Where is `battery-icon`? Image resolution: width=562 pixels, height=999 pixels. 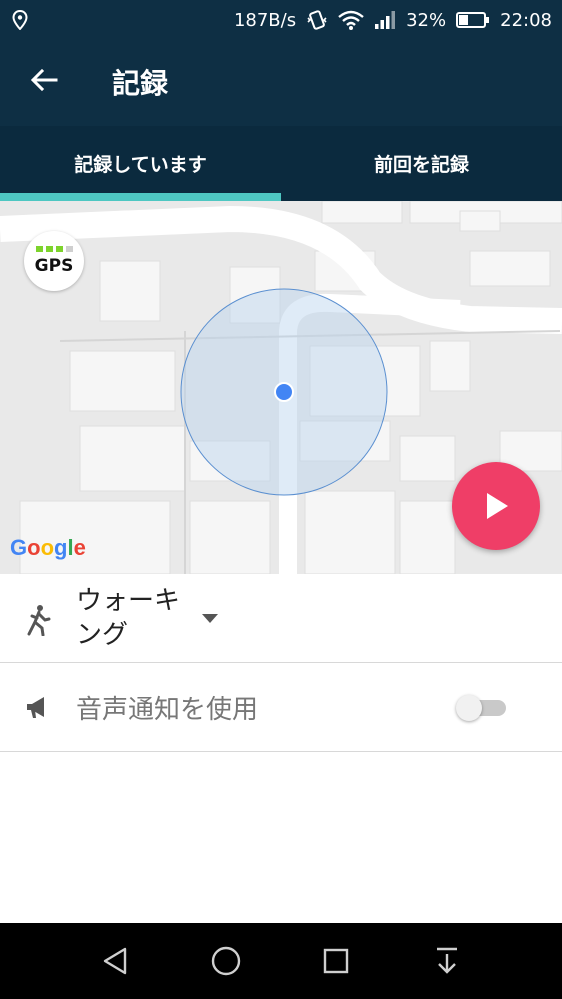
battery-icon is located at coordinates (473, 20).